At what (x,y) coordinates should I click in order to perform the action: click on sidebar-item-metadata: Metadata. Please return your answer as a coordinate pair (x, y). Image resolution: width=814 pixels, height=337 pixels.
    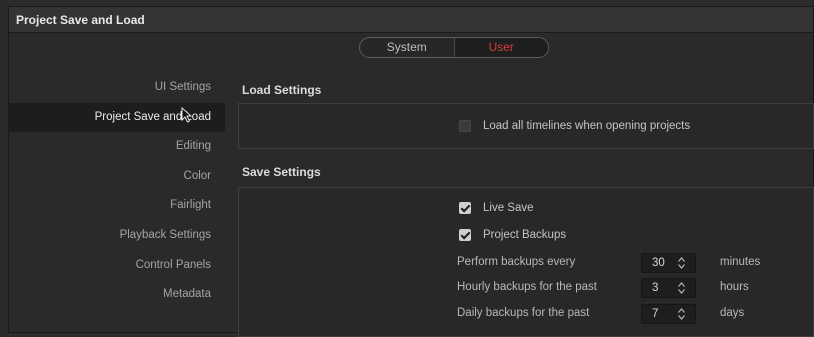
    Looking at the image, I should click on (117, 295).